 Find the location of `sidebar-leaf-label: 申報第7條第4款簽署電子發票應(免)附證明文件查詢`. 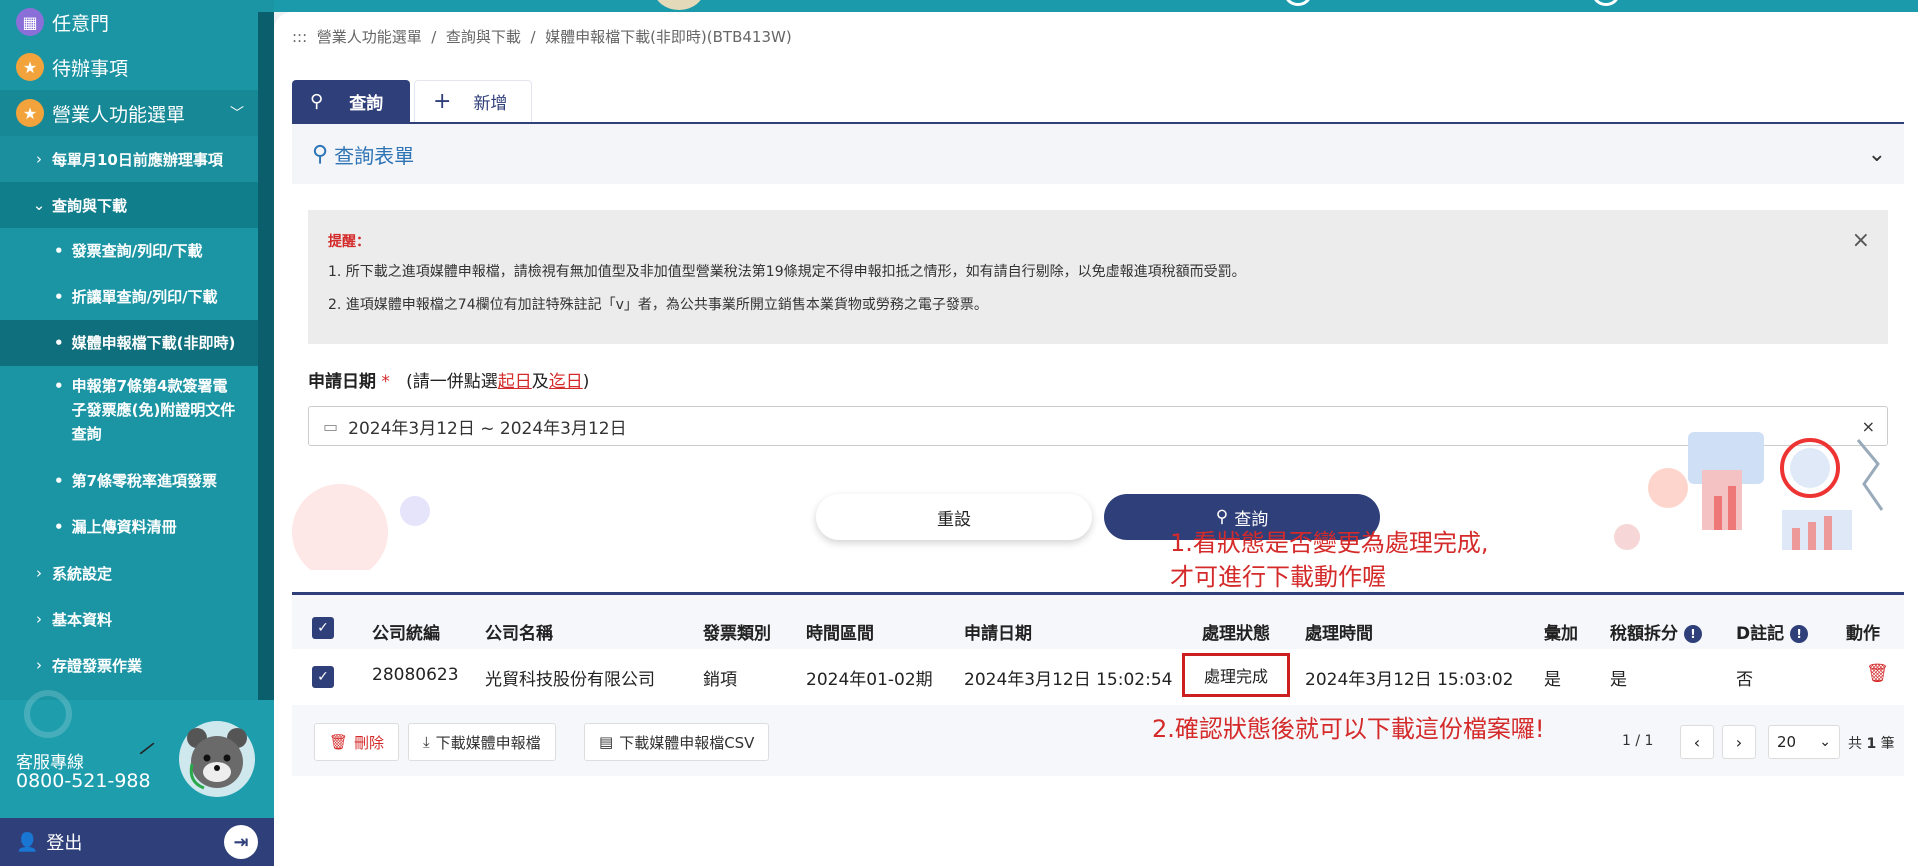

sidebar-leaf-label: 申報第7條第4款簽署電子發票應(免)附證明文件查詢 is located at coordinates (153, 410).